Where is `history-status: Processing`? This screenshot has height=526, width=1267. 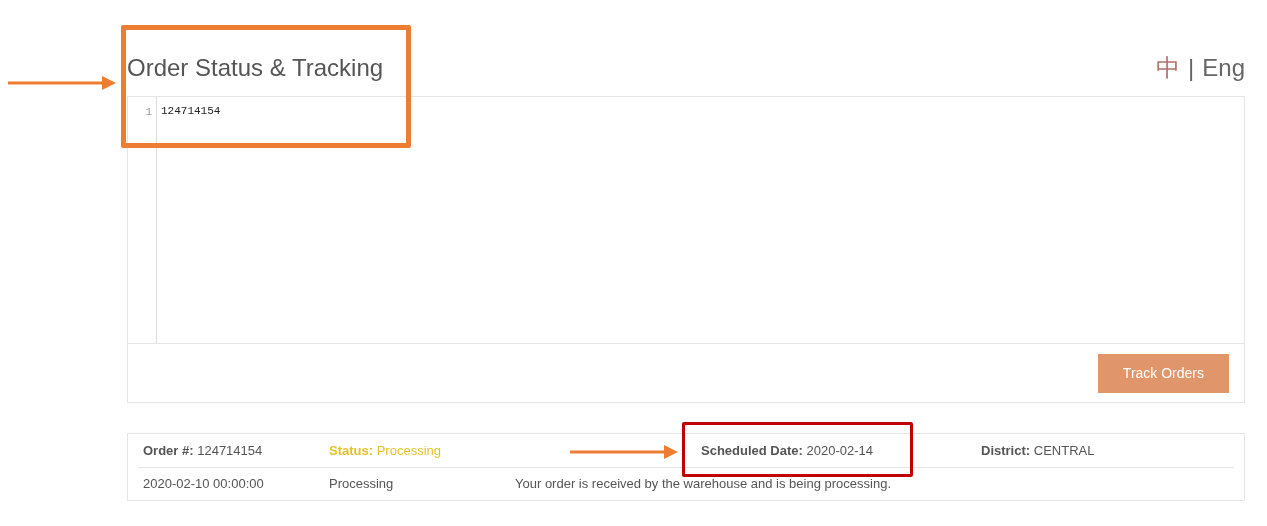 history-status: Processing is located at coordinates (362, 484).